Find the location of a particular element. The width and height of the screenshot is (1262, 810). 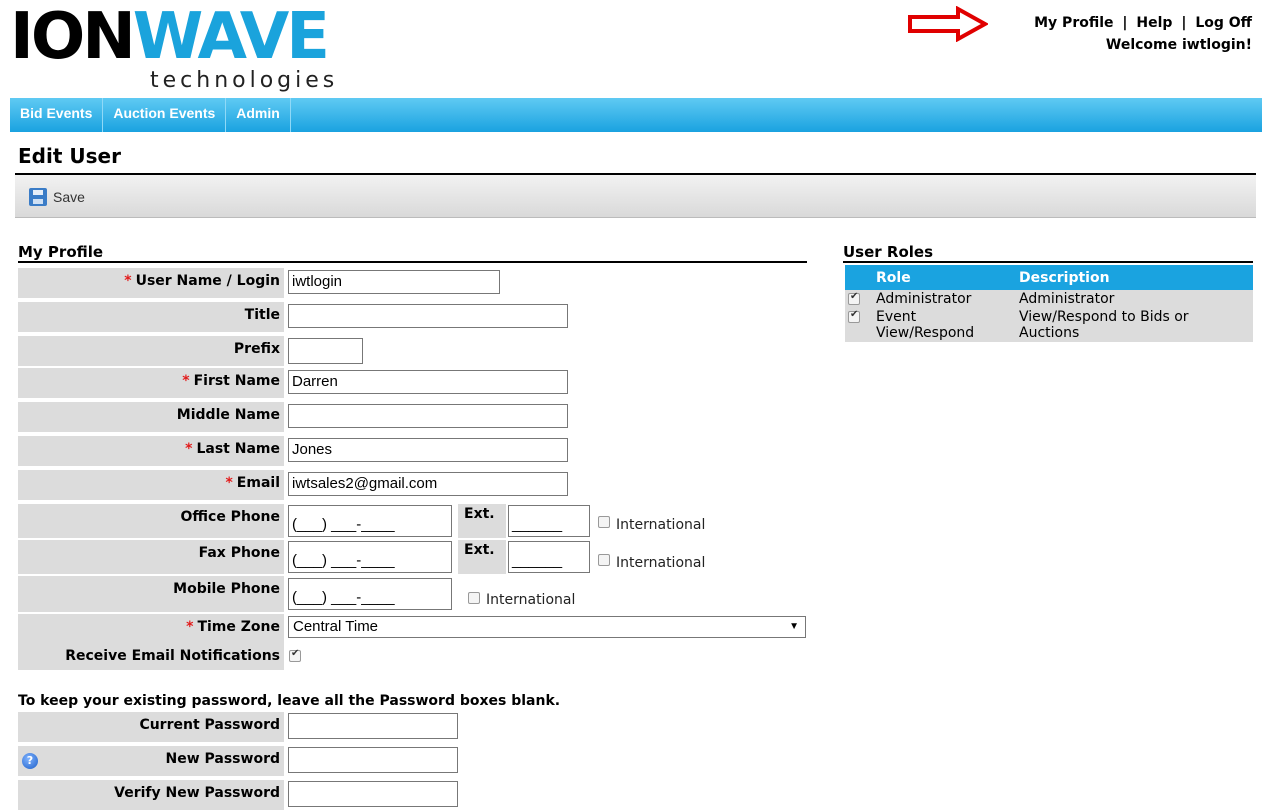

mobile-phone-label: Mobile Phone is located at coordinates (151, 594).